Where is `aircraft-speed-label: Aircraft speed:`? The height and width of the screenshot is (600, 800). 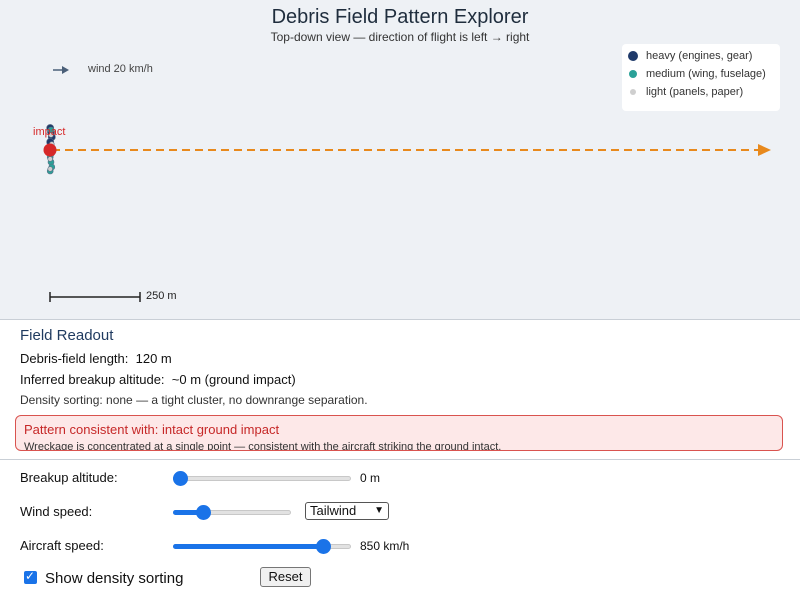 aircraft-speed-label: Aircraft speed: is located at coordinates (62, 545).